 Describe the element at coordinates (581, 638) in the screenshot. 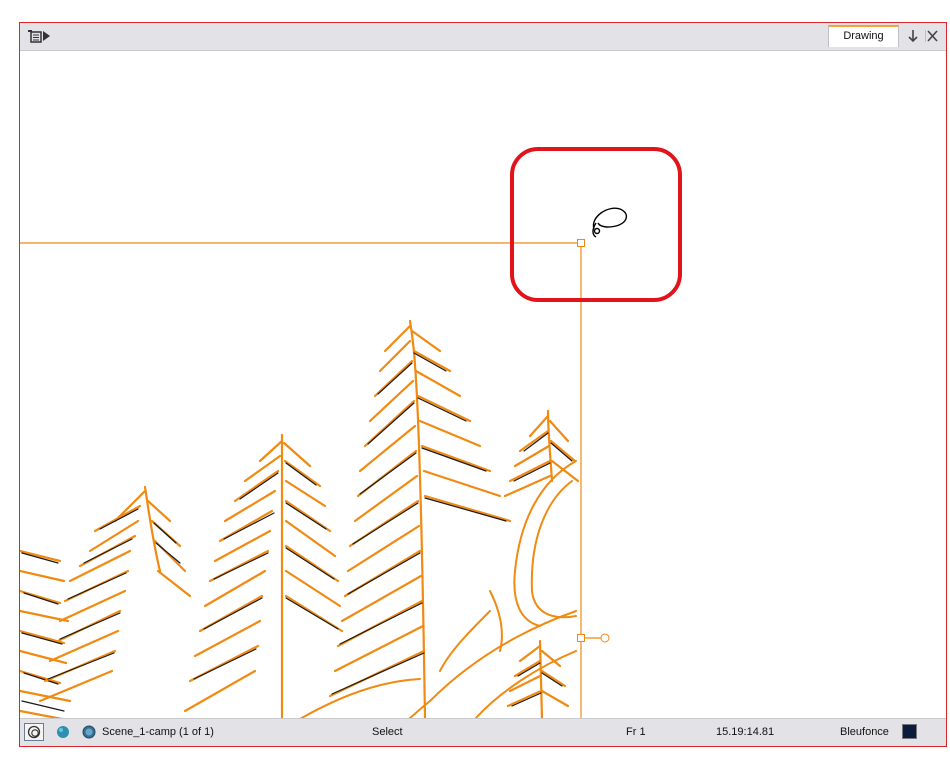

I see `frame-edge-handle` at that location.